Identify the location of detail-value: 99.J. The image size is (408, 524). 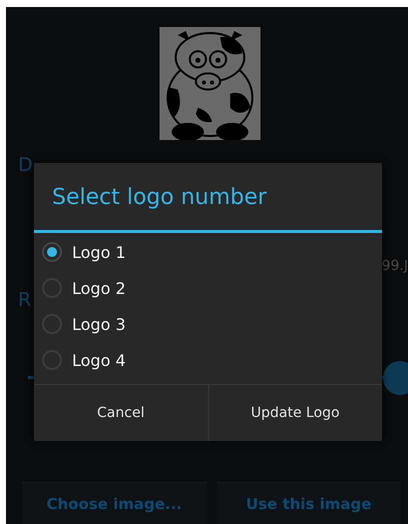
(395, 266).